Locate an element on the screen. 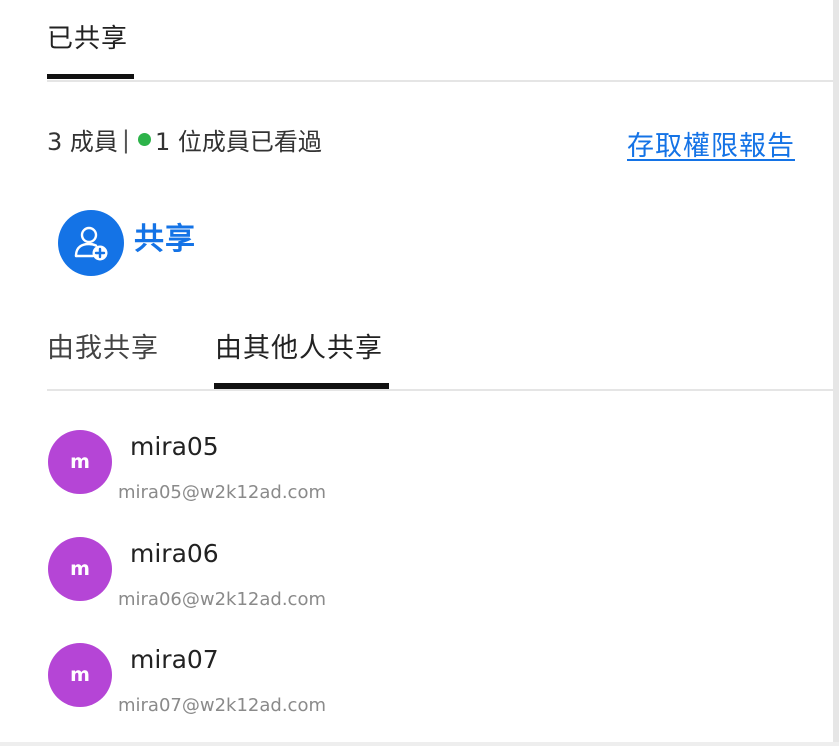 The width and height of the screenshot is (839, 746). member-email: mira05@w2k12ad.com is located at coordinates (222, 492).